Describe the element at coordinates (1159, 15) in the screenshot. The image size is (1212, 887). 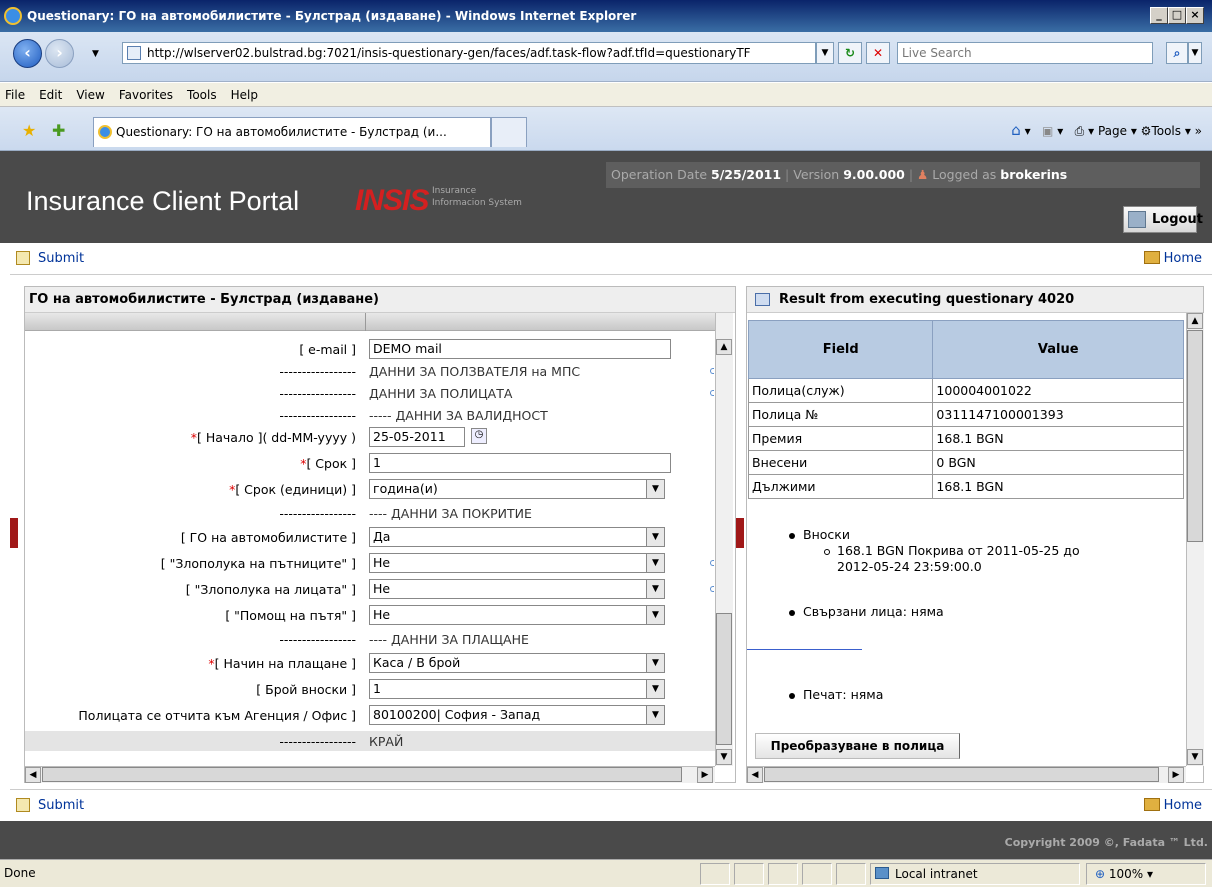
I see `minimize-button: _` at that location.